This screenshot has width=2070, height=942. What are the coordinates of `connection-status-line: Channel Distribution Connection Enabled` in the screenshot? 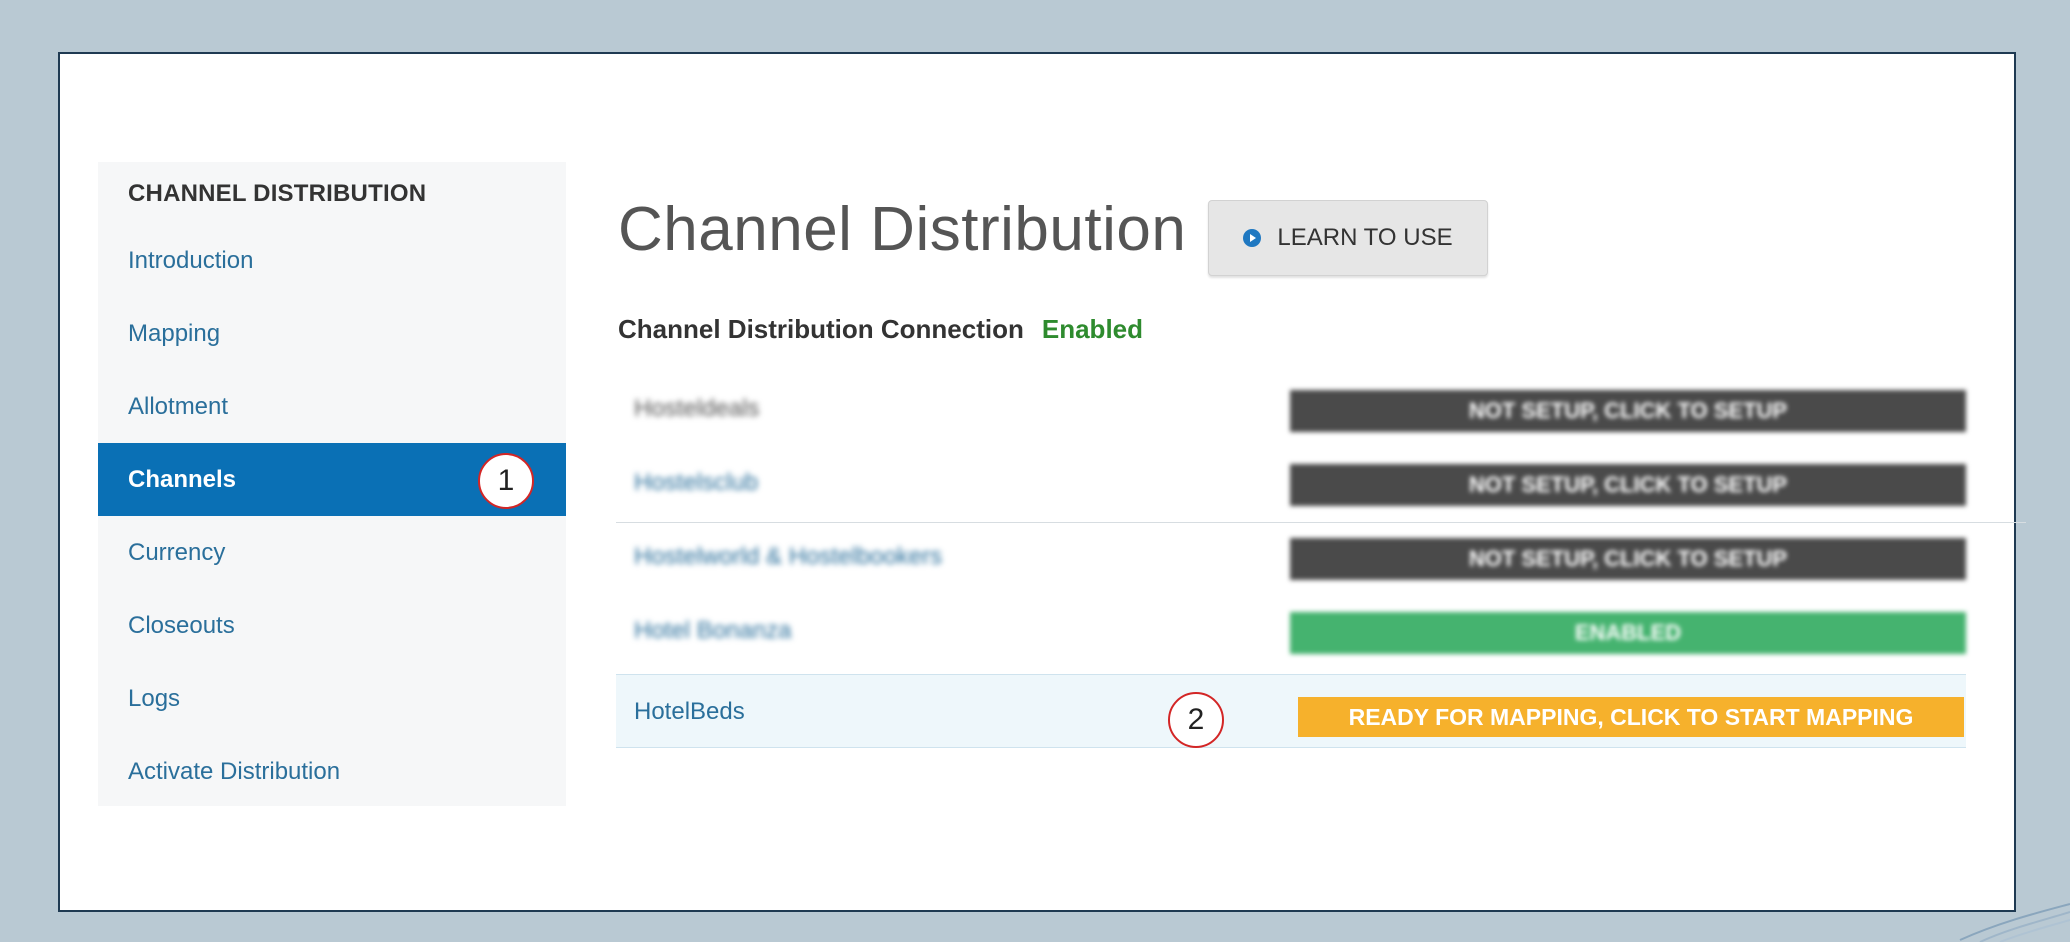 It's located at (880, 329).